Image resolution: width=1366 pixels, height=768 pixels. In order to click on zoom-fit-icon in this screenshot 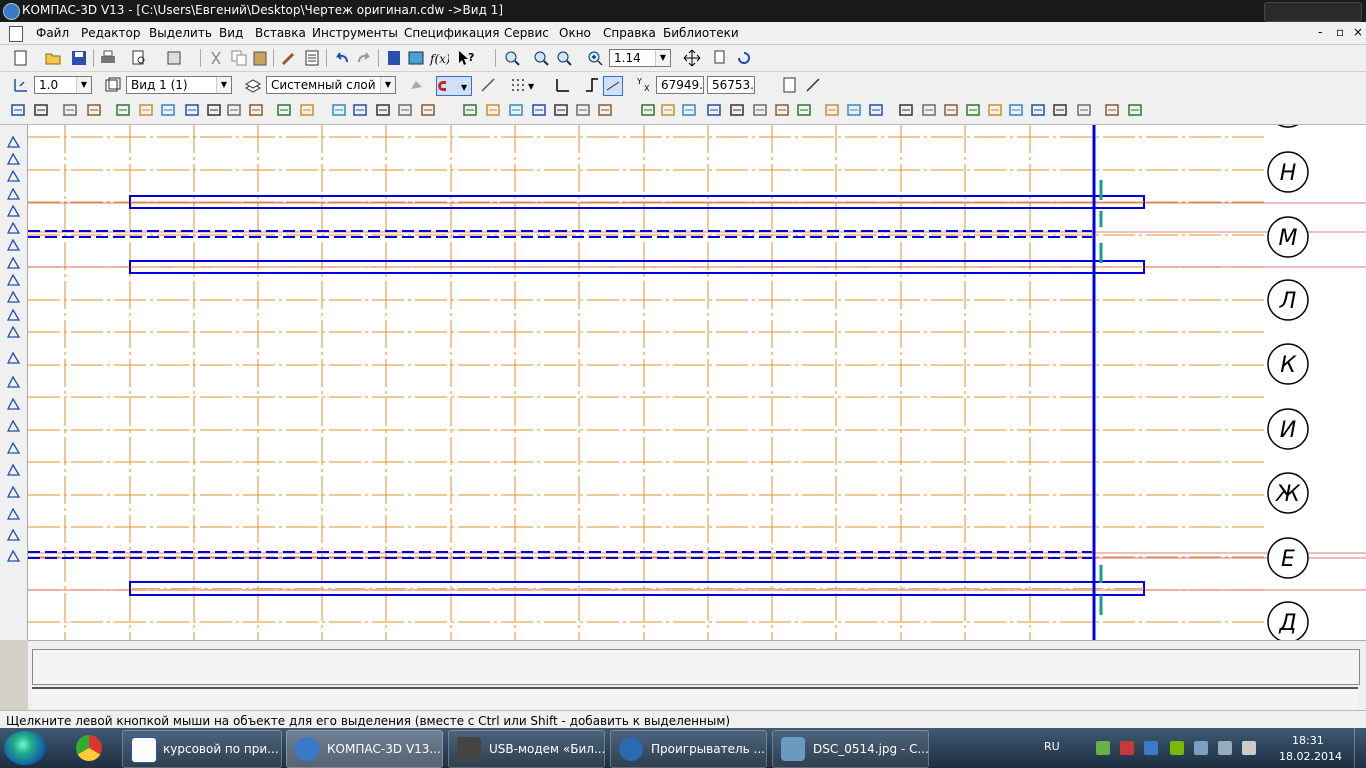, I will do `click(512, 58)`.